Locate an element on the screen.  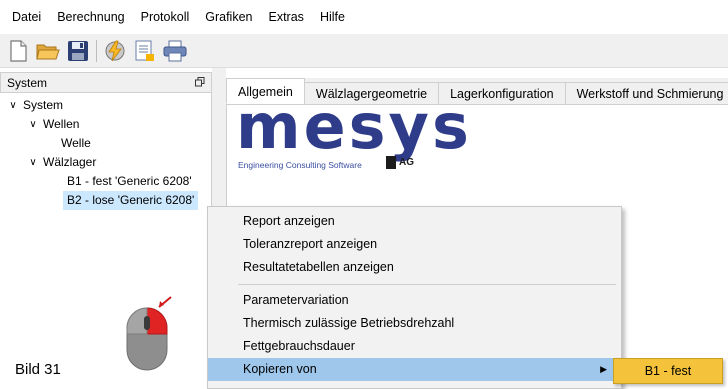
tree-item-wellen: ∨ Wellen is located at coordinates (54, 124).